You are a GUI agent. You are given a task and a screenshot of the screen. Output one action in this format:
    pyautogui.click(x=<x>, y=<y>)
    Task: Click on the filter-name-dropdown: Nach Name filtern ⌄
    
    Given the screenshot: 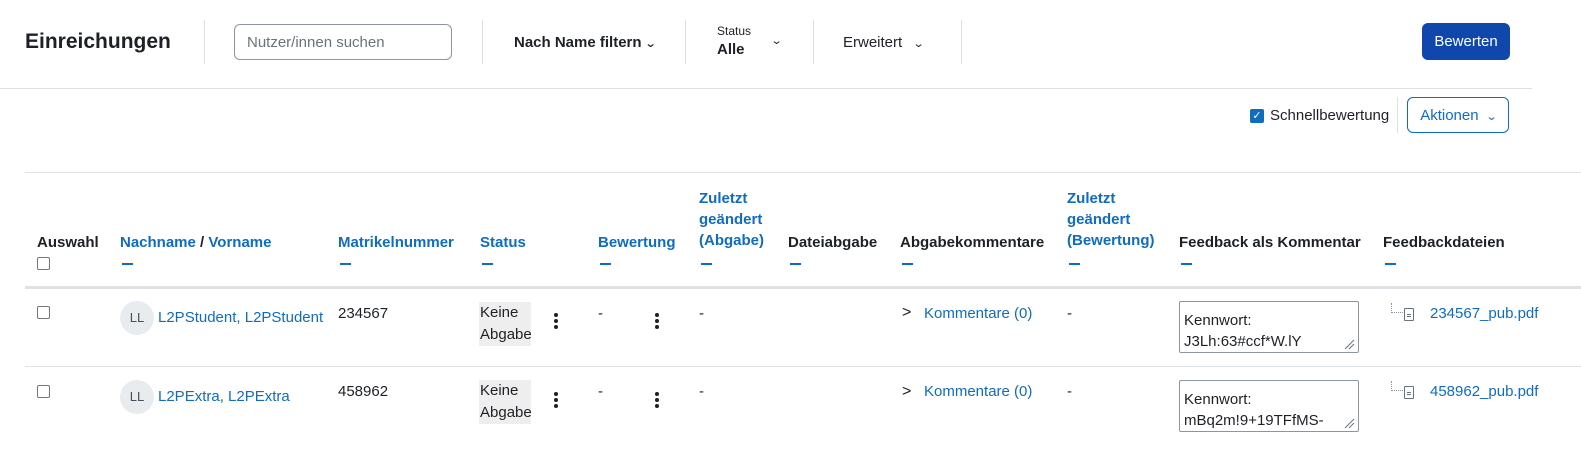 What is the action you would take?
    pyautogui.click(x=585, y=42)
    